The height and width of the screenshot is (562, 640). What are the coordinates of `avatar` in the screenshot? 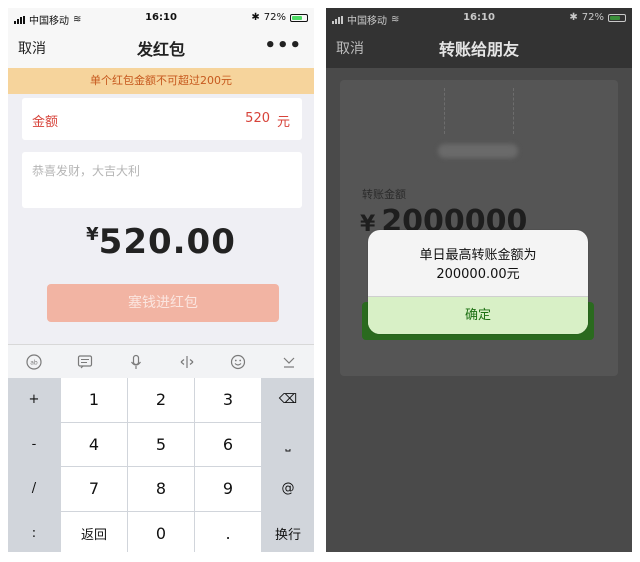 It's located at (479, 111).